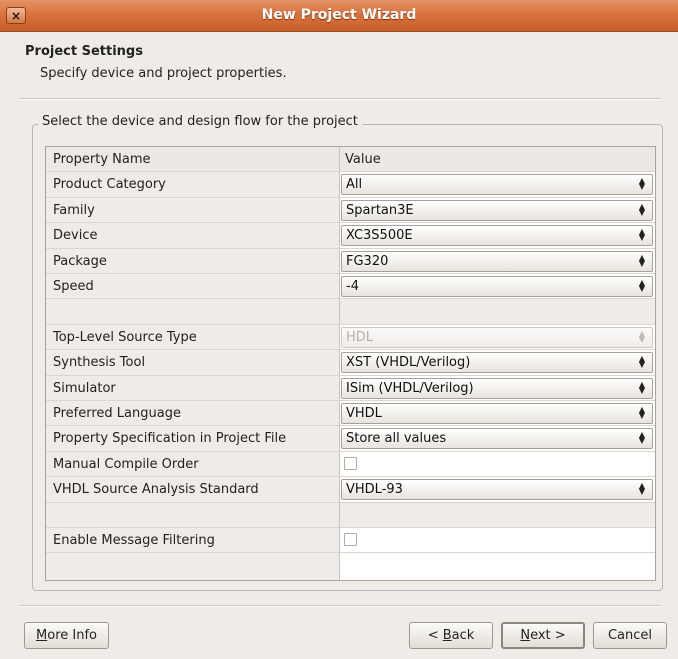  Describe the element at coordinates (193, 236) in the screenshot. I see `property-label: Device` at that location.